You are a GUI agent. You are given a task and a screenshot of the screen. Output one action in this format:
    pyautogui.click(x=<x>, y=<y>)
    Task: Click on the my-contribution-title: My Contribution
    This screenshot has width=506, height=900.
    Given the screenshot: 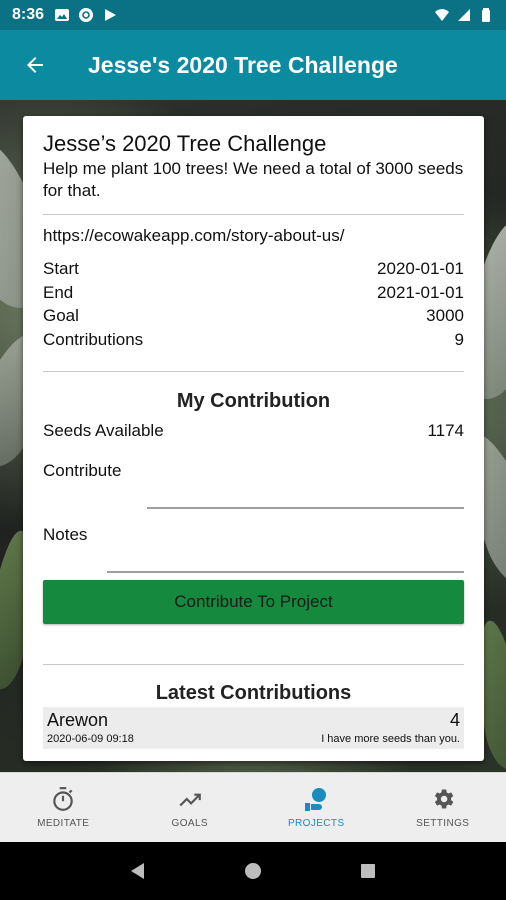 What is the action you would take?
    pyautogui.click(x=253, y=401)
    